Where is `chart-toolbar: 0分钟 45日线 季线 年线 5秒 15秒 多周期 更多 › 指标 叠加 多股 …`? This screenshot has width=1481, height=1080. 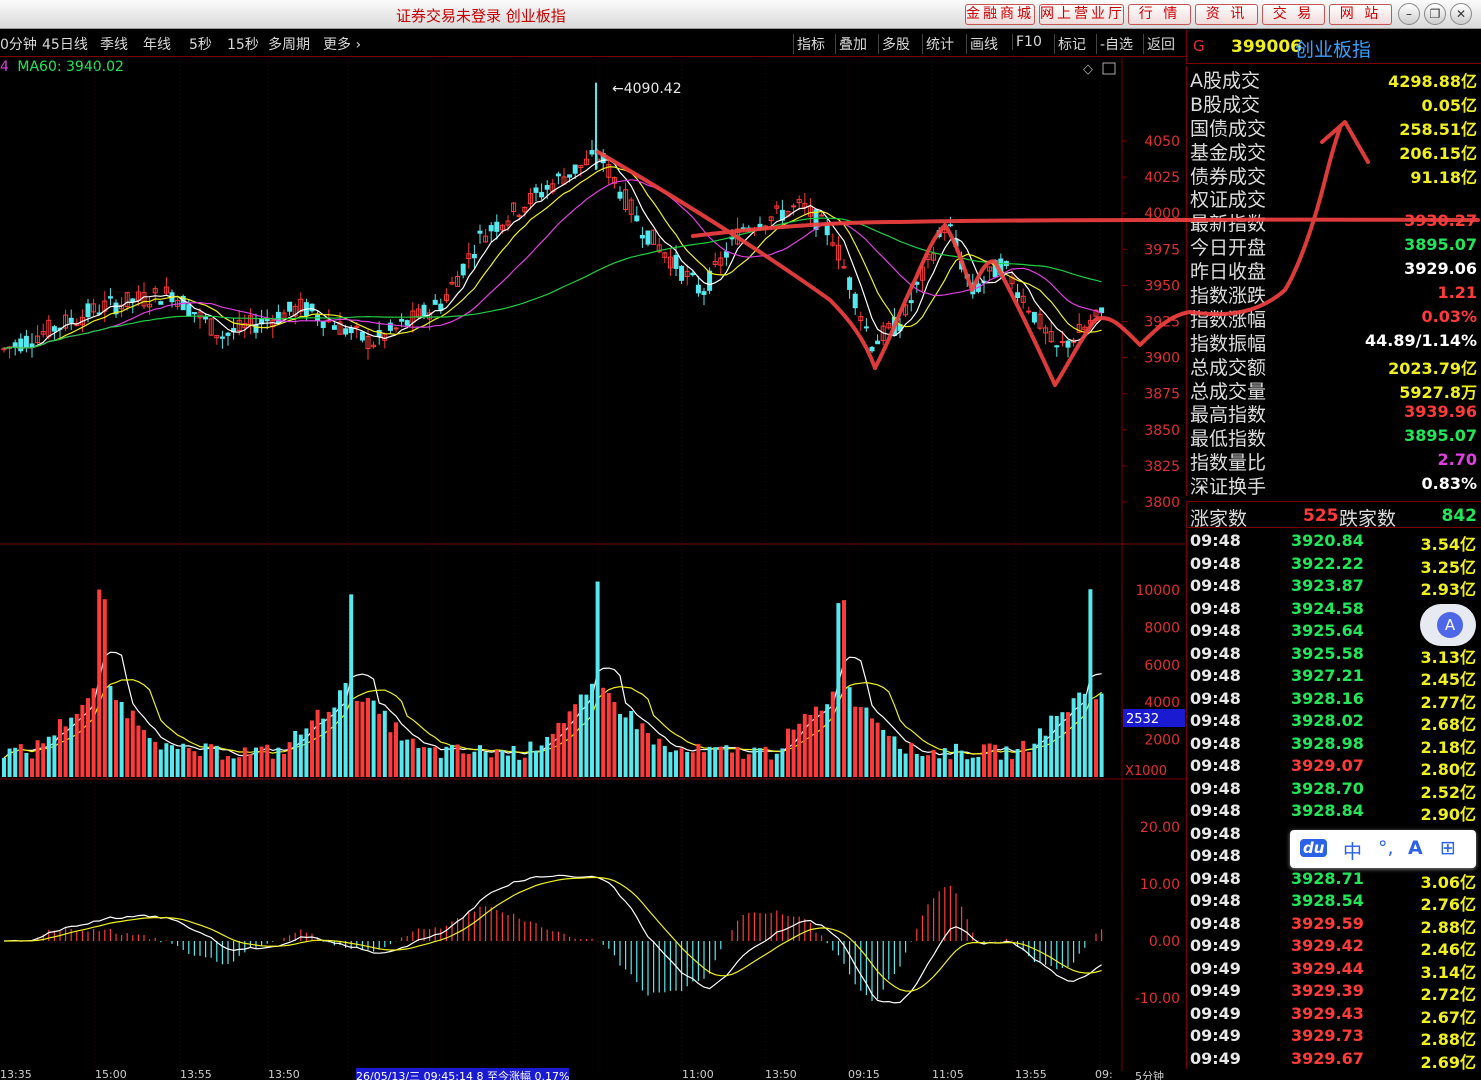
chart-toolbar: 0分钟 45日线 季线 年线 5秒 15秒 多周期 更多 › 指标 叠加 多股 … is located at coordinates (592, 43).